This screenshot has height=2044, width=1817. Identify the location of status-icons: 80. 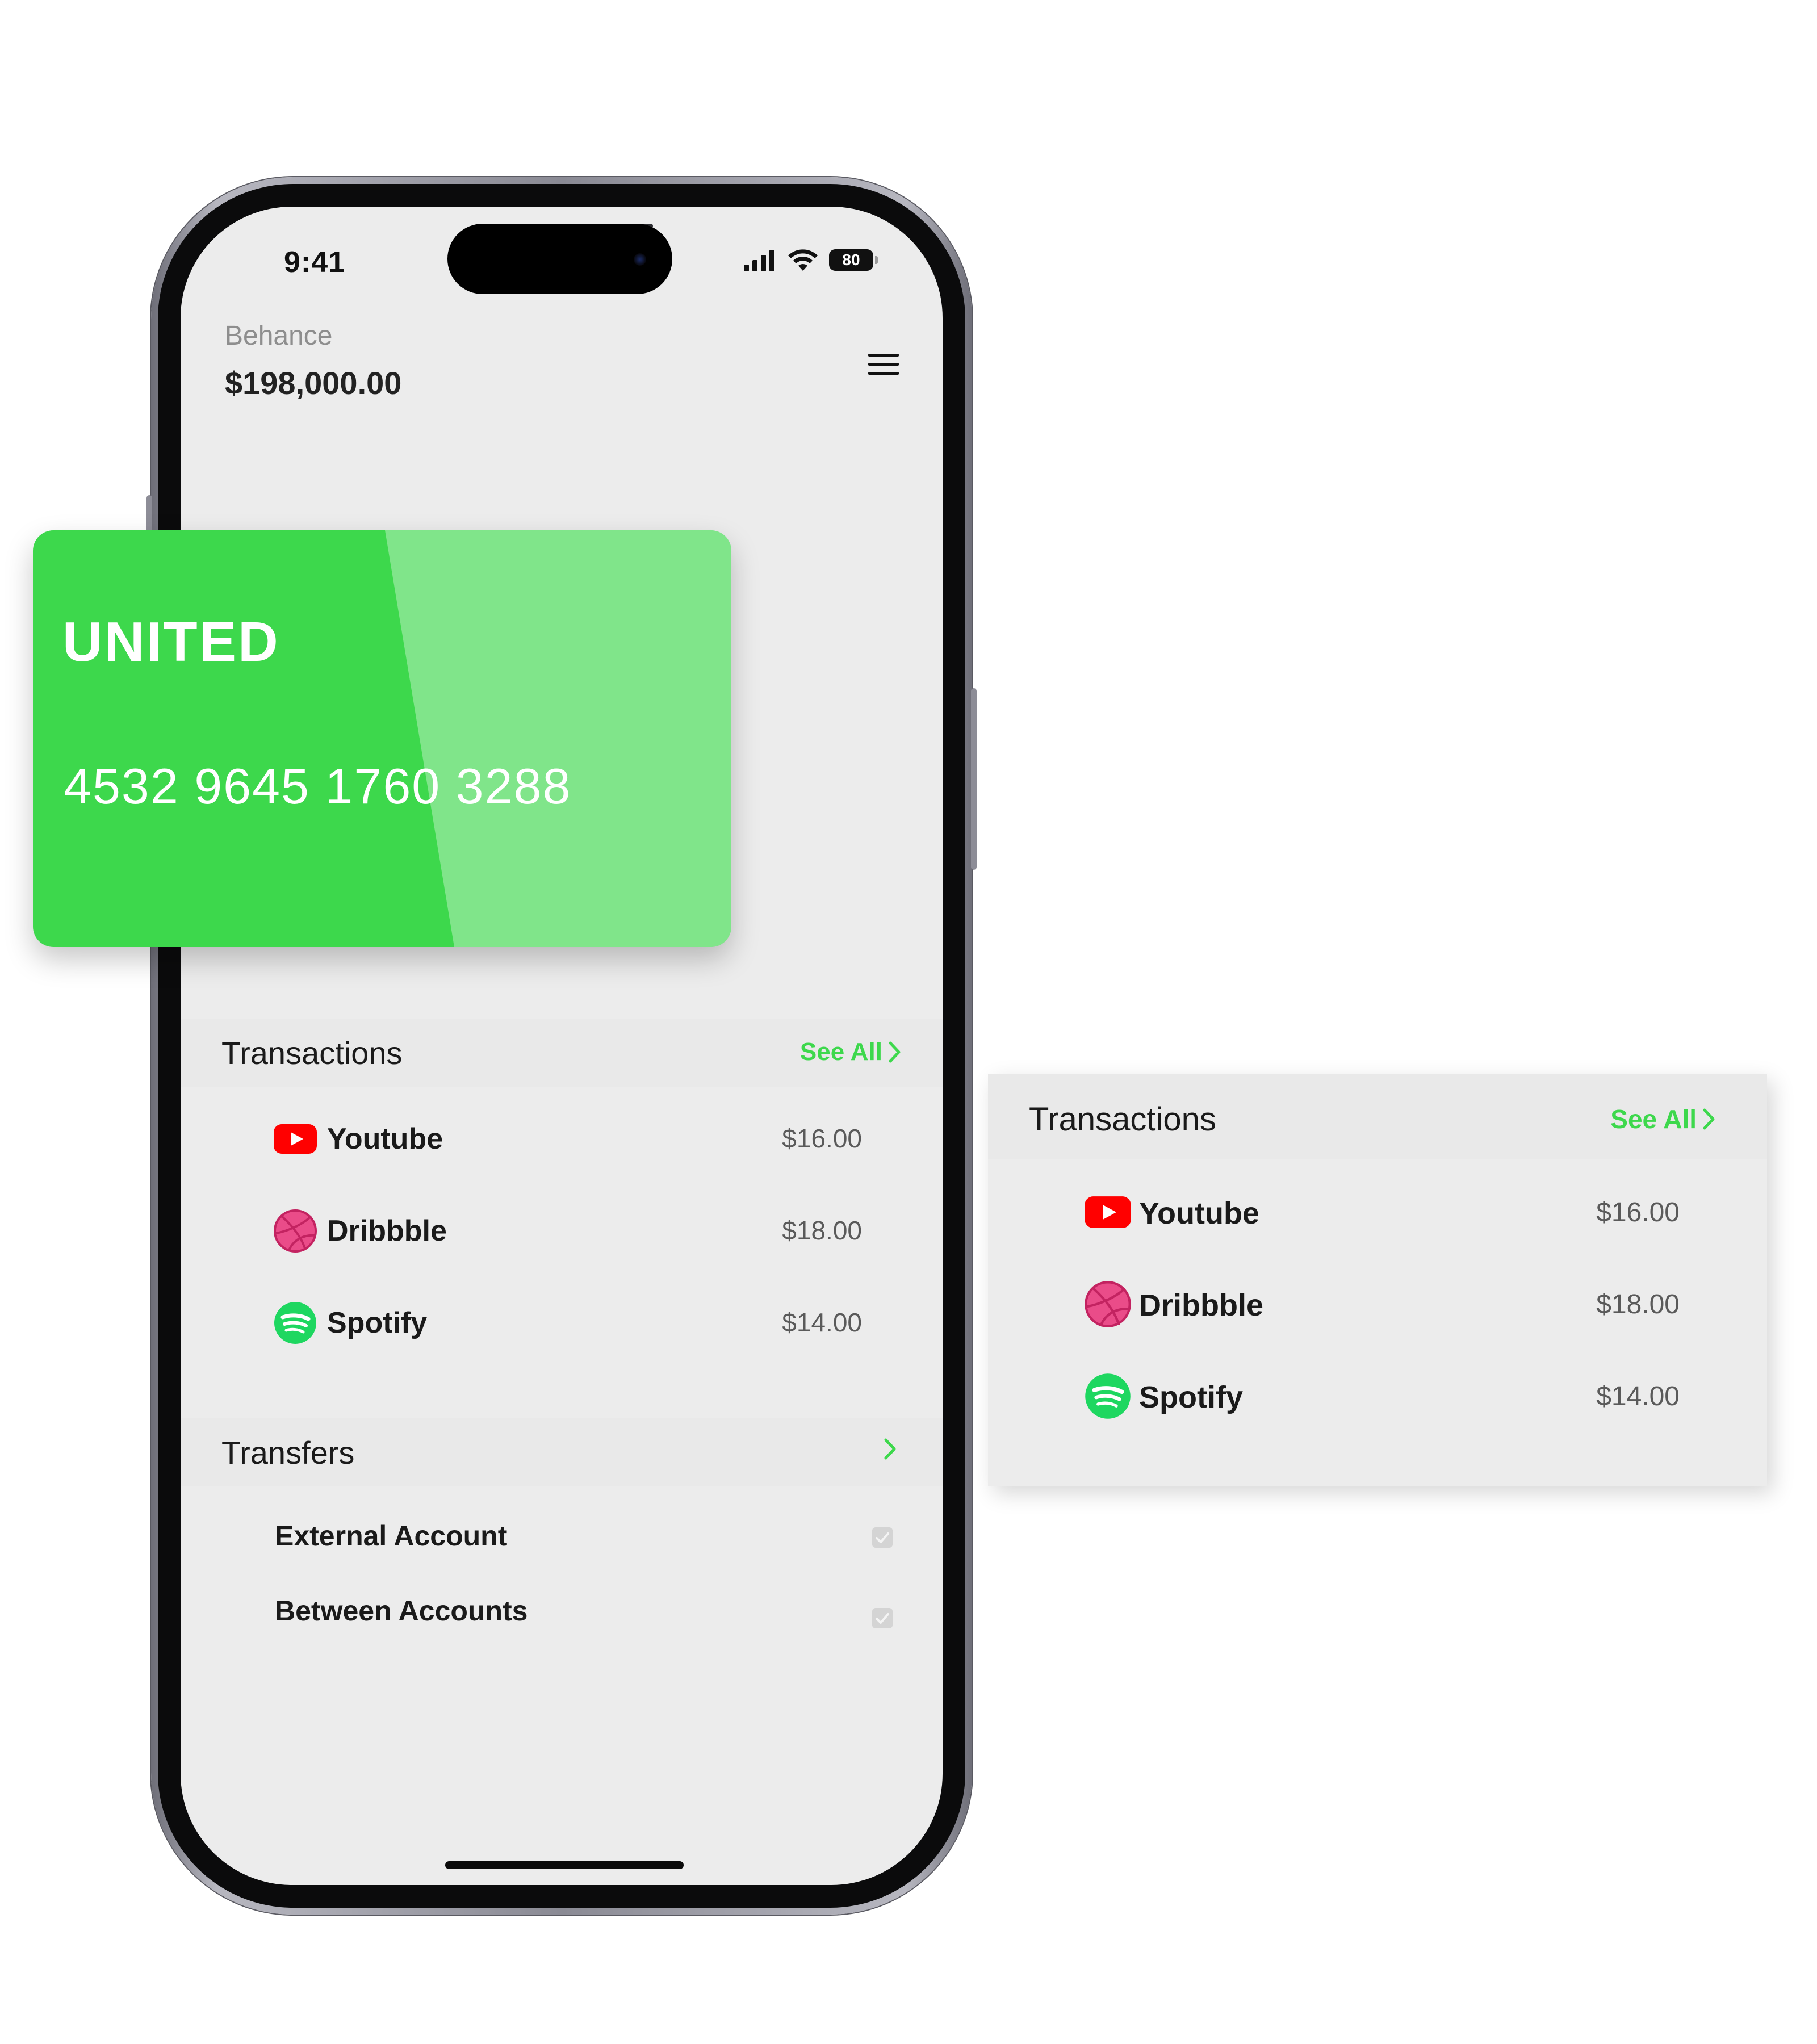
(810, 260).